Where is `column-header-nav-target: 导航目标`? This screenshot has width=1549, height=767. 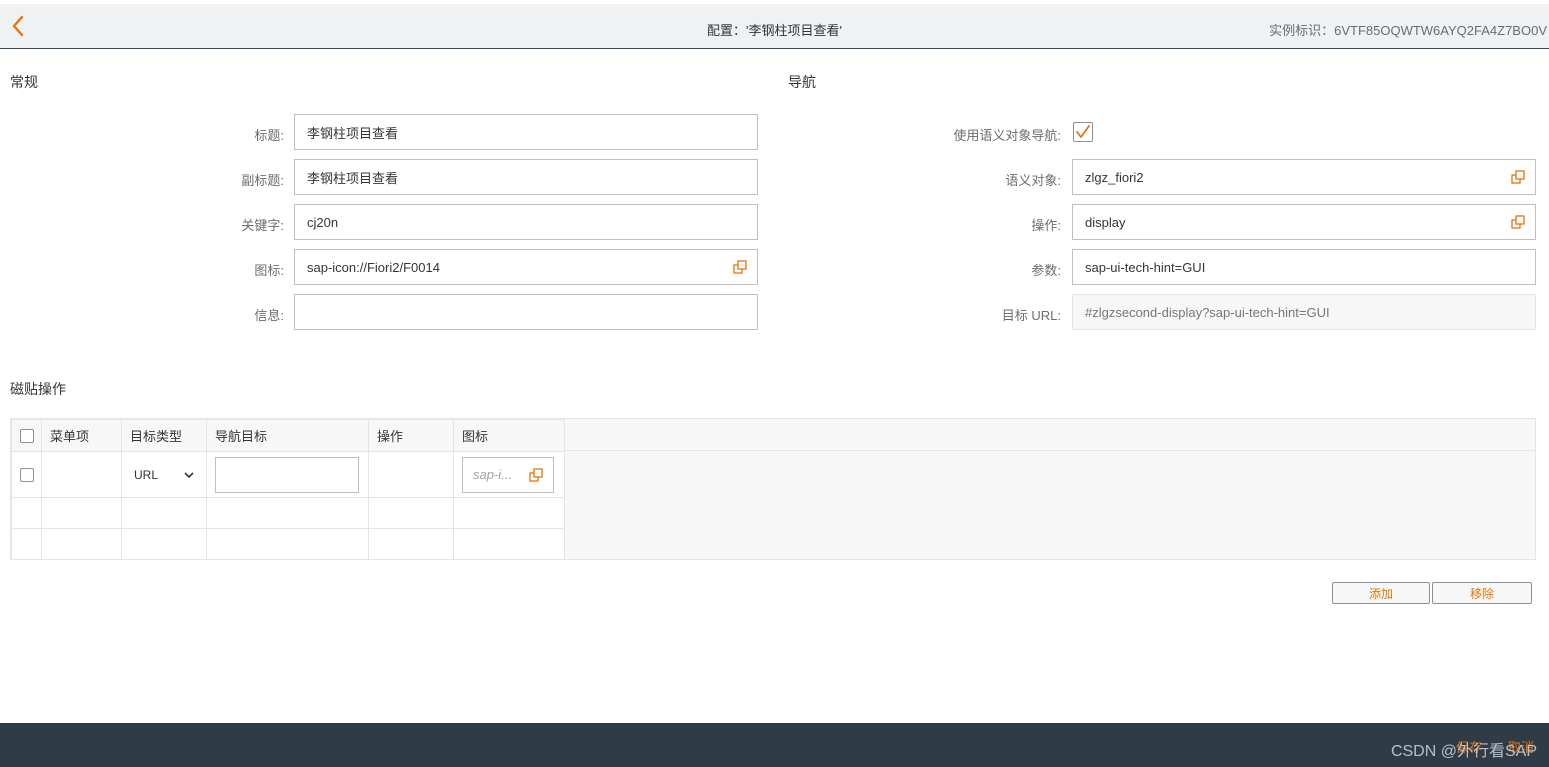
column-header-nav-target: 导航目标 is located at coordinates (287, 435).